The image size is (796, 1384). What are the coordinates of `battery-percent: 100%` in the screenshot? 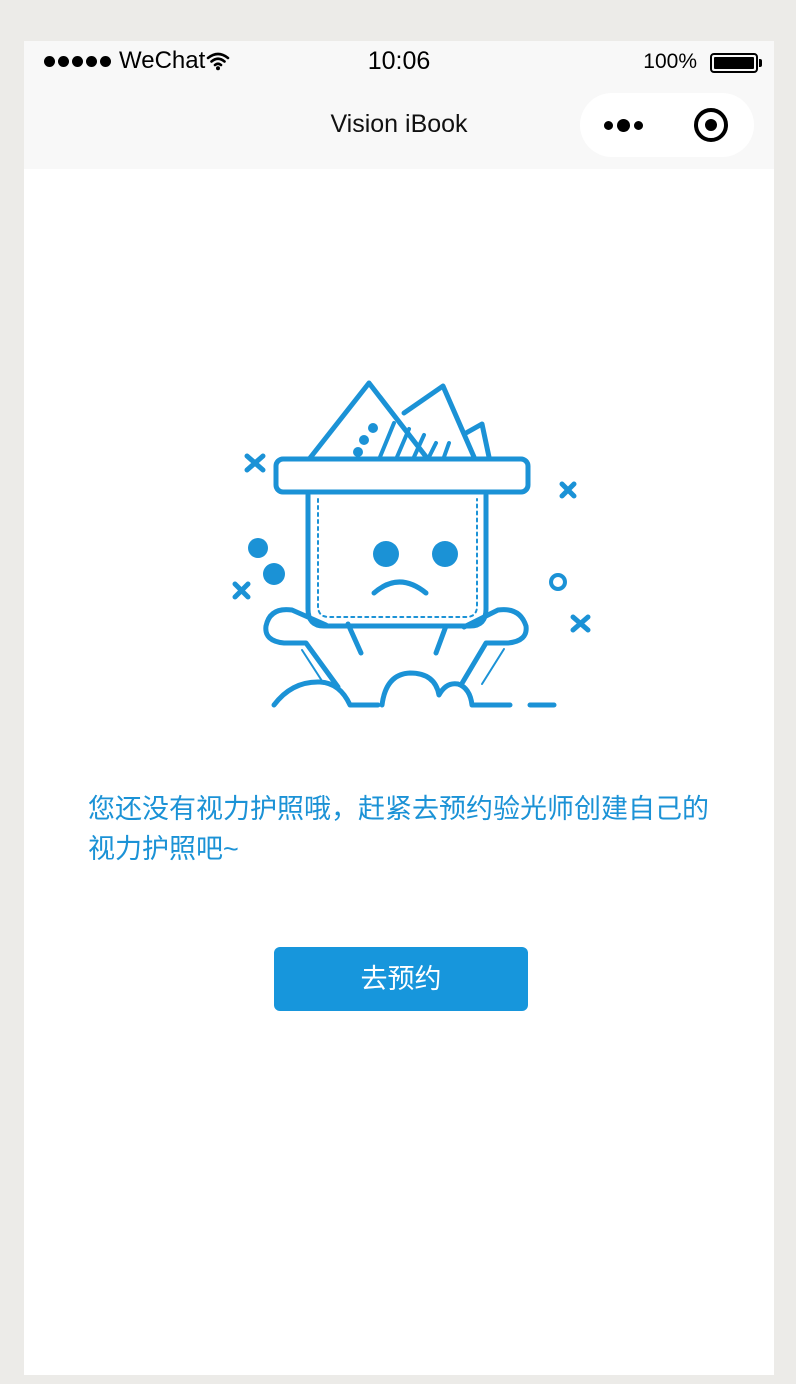 It's located at (670, 61).